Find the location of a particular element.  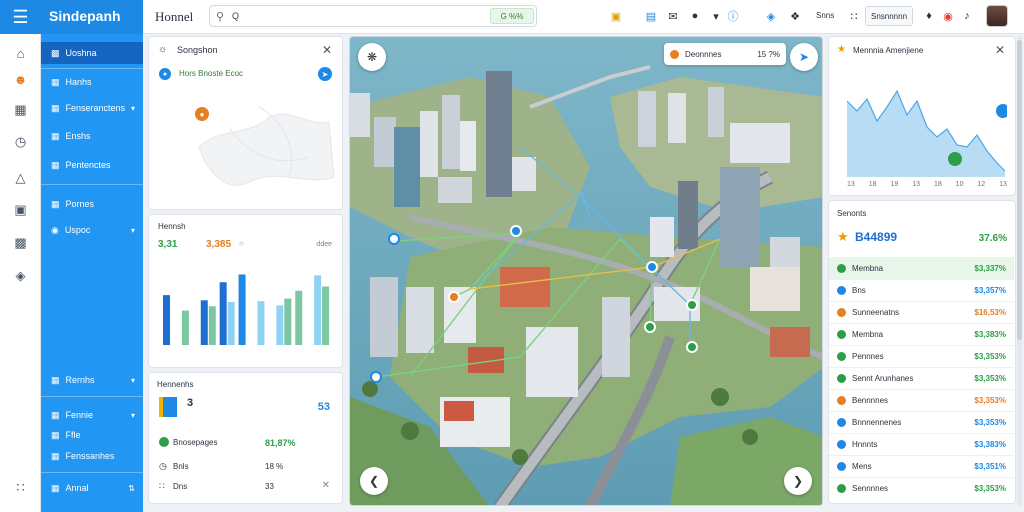

compass-button: ➤ is located at coordinates (804, 57).